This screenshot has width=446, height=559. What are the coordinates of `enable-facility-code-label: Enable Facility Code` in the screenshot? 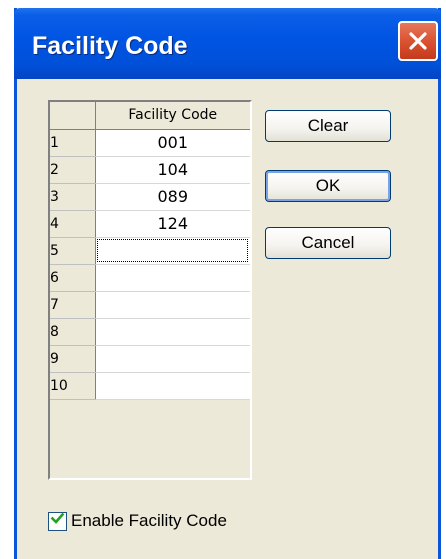 It's located at (149, 520).